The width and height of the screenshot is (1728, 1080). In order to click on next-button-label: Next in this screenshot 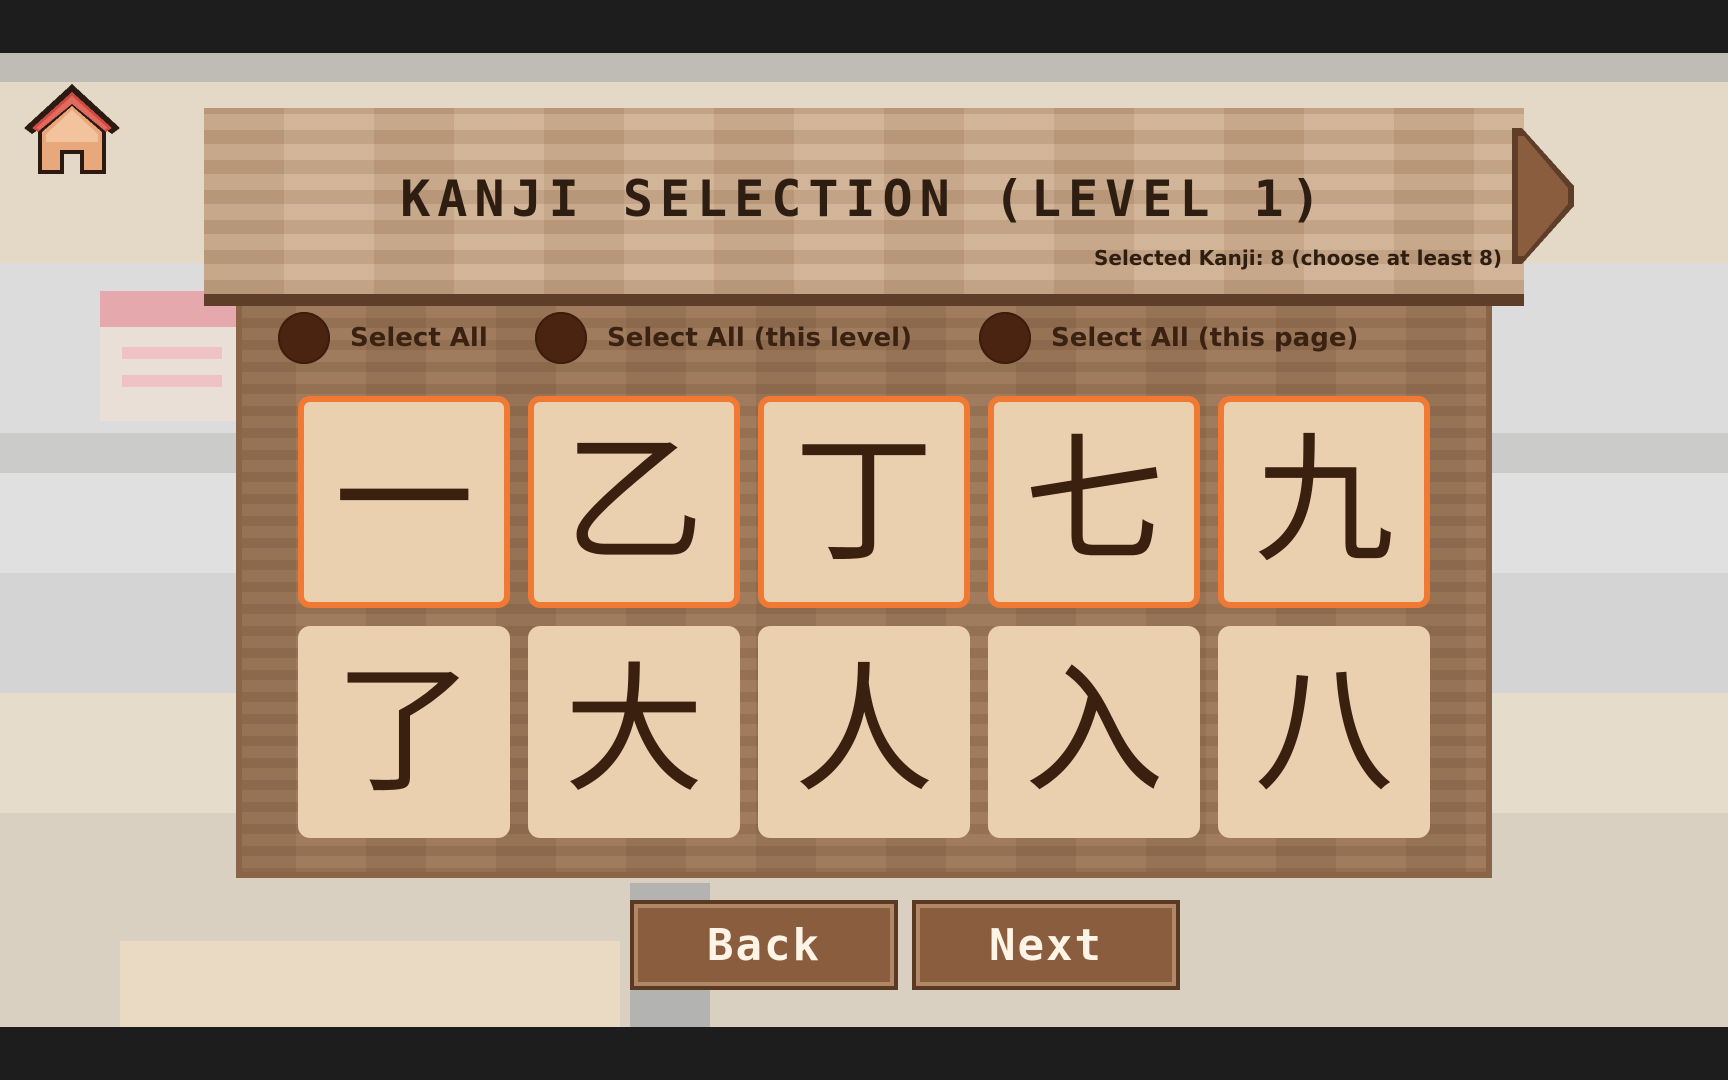, I will do `click(1046, 945)`.